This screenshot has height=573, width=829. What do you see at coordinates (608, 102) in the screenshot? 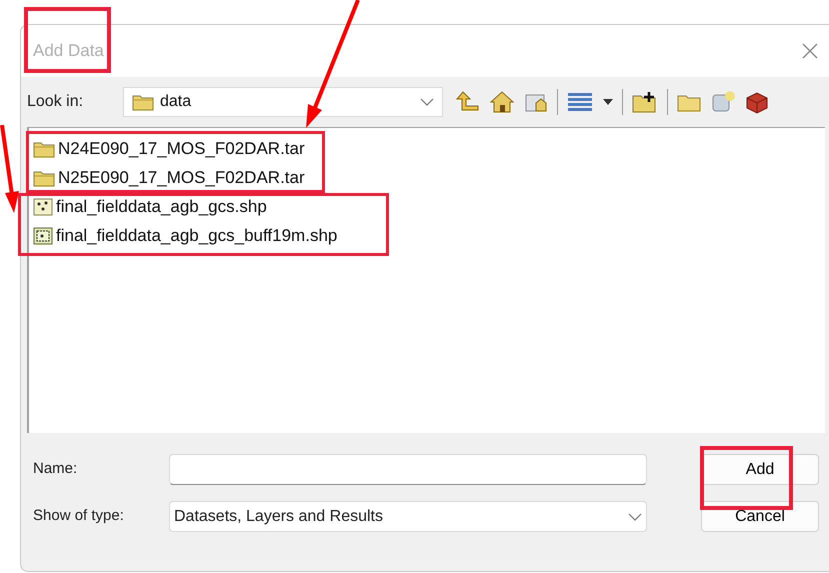
I see `caret-icon` at bounding box center [608, 102].